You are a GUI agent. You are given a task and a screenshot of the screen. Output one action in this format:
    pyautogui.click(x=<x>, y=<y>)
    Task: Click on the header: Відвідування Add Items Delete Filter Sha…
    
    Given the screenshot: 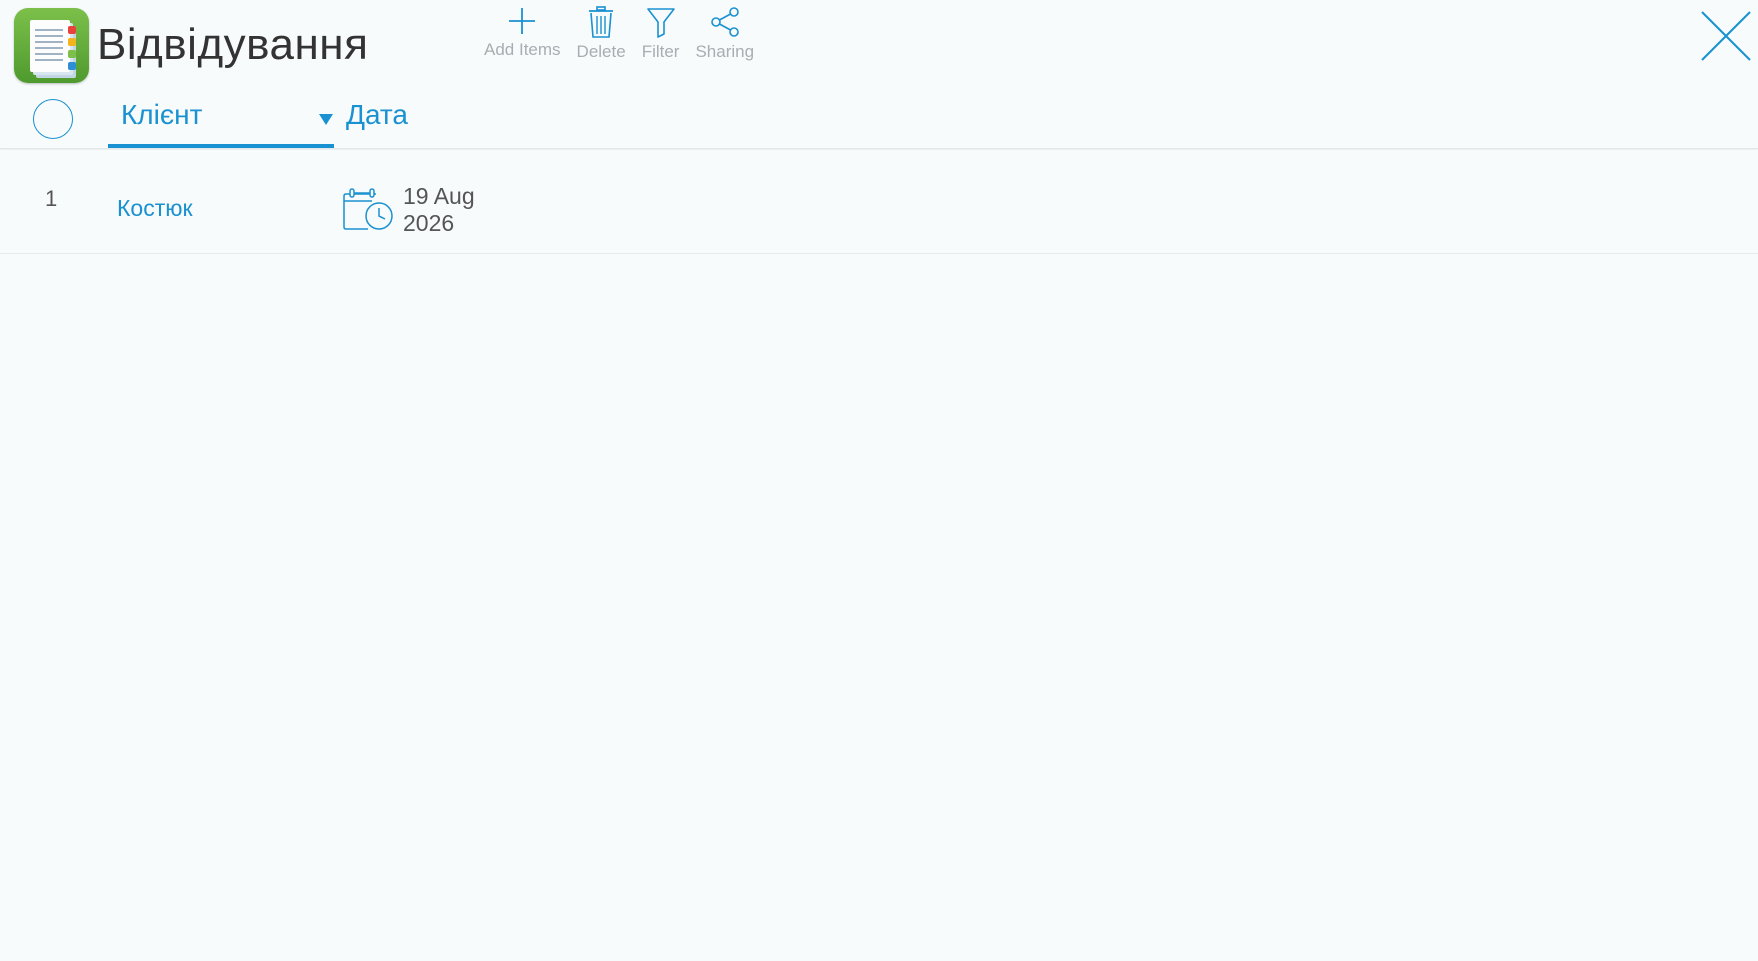 What is the action you would take?
    pyautogui.click(x=879, y=48)
    